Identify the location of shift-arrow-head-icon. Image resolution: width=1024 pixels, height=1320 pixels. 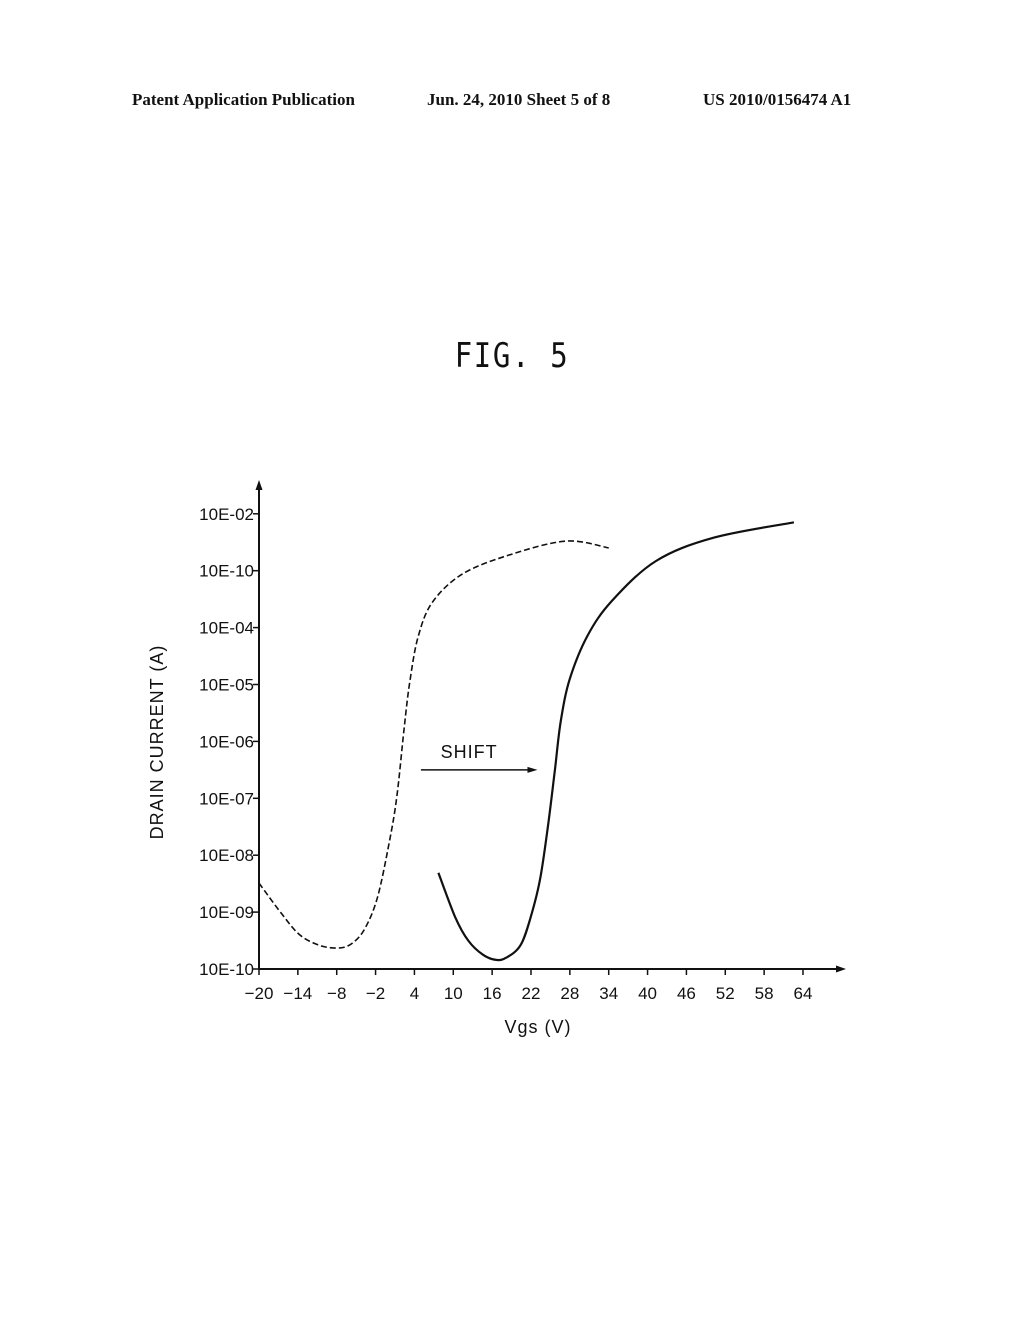
(532, 769).